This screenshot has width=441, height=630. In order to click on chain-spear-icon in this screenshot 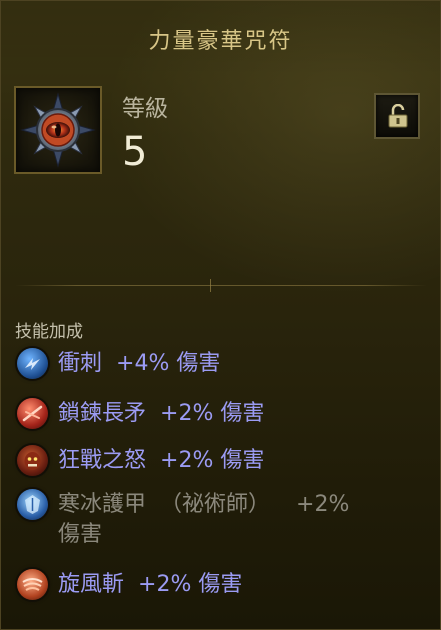, I will do `click(32, 413)`.